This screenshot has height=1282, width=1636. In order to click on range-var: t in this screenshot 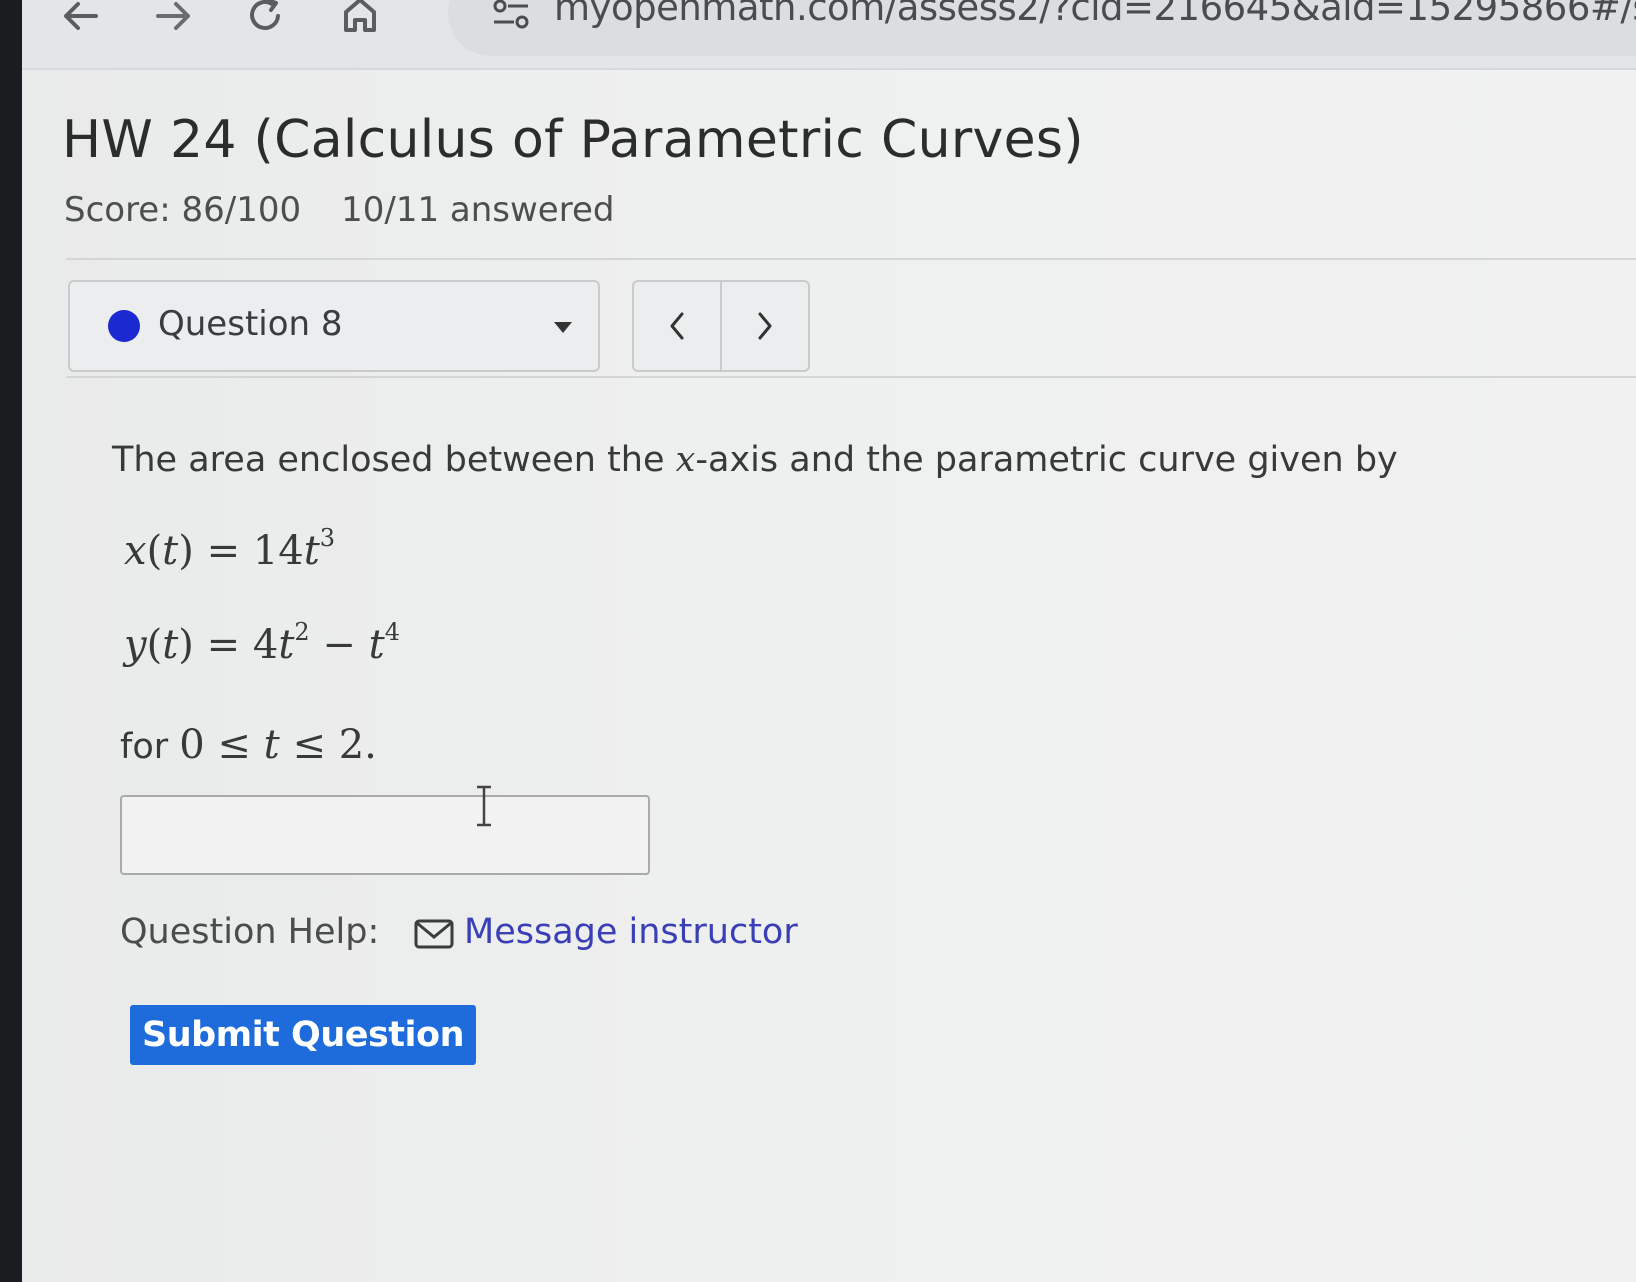, I will do `click(271, 745)`.